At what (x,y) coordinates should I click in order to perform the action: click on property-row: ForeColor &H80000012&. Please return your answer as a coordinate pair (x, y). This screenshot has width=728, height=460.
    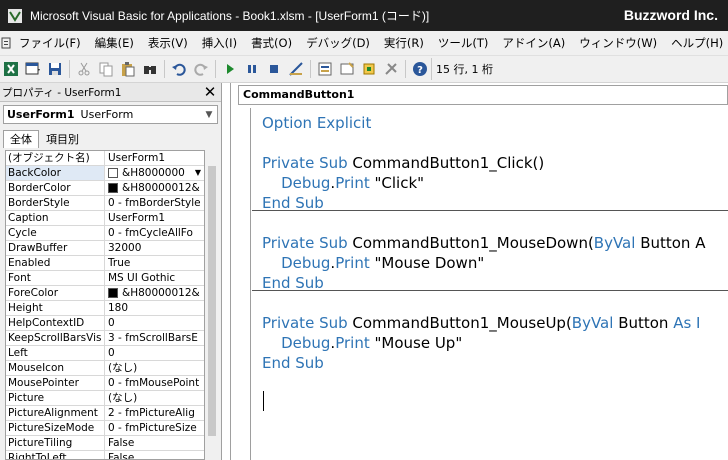
    Looking at the image, I should click on (105, 293).